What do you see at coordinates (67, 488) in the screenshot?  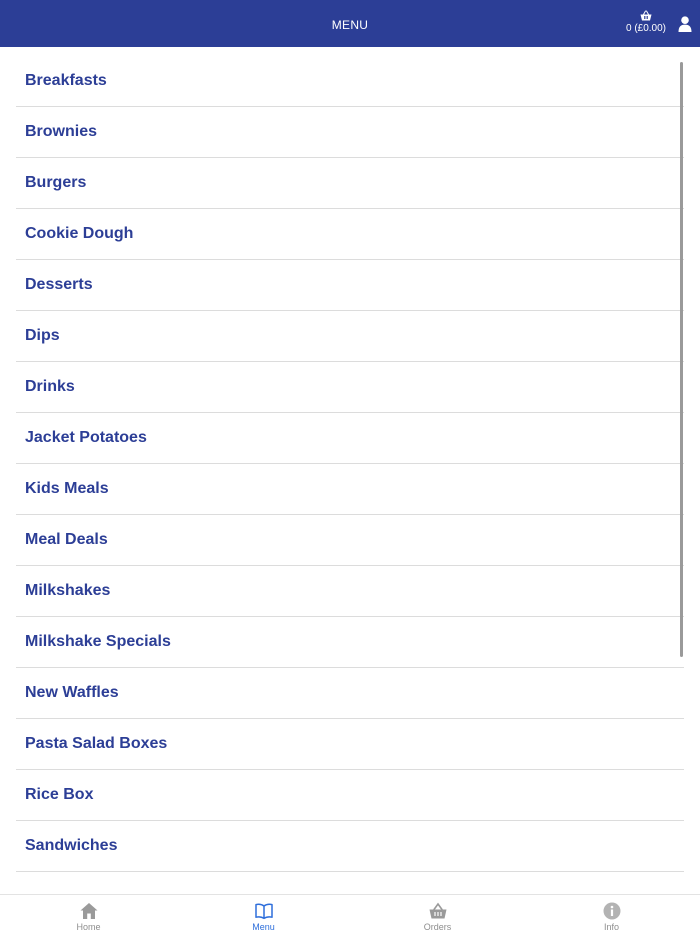 I see `menu-item-label: Kids Meals` at bounding box center [67, 488].